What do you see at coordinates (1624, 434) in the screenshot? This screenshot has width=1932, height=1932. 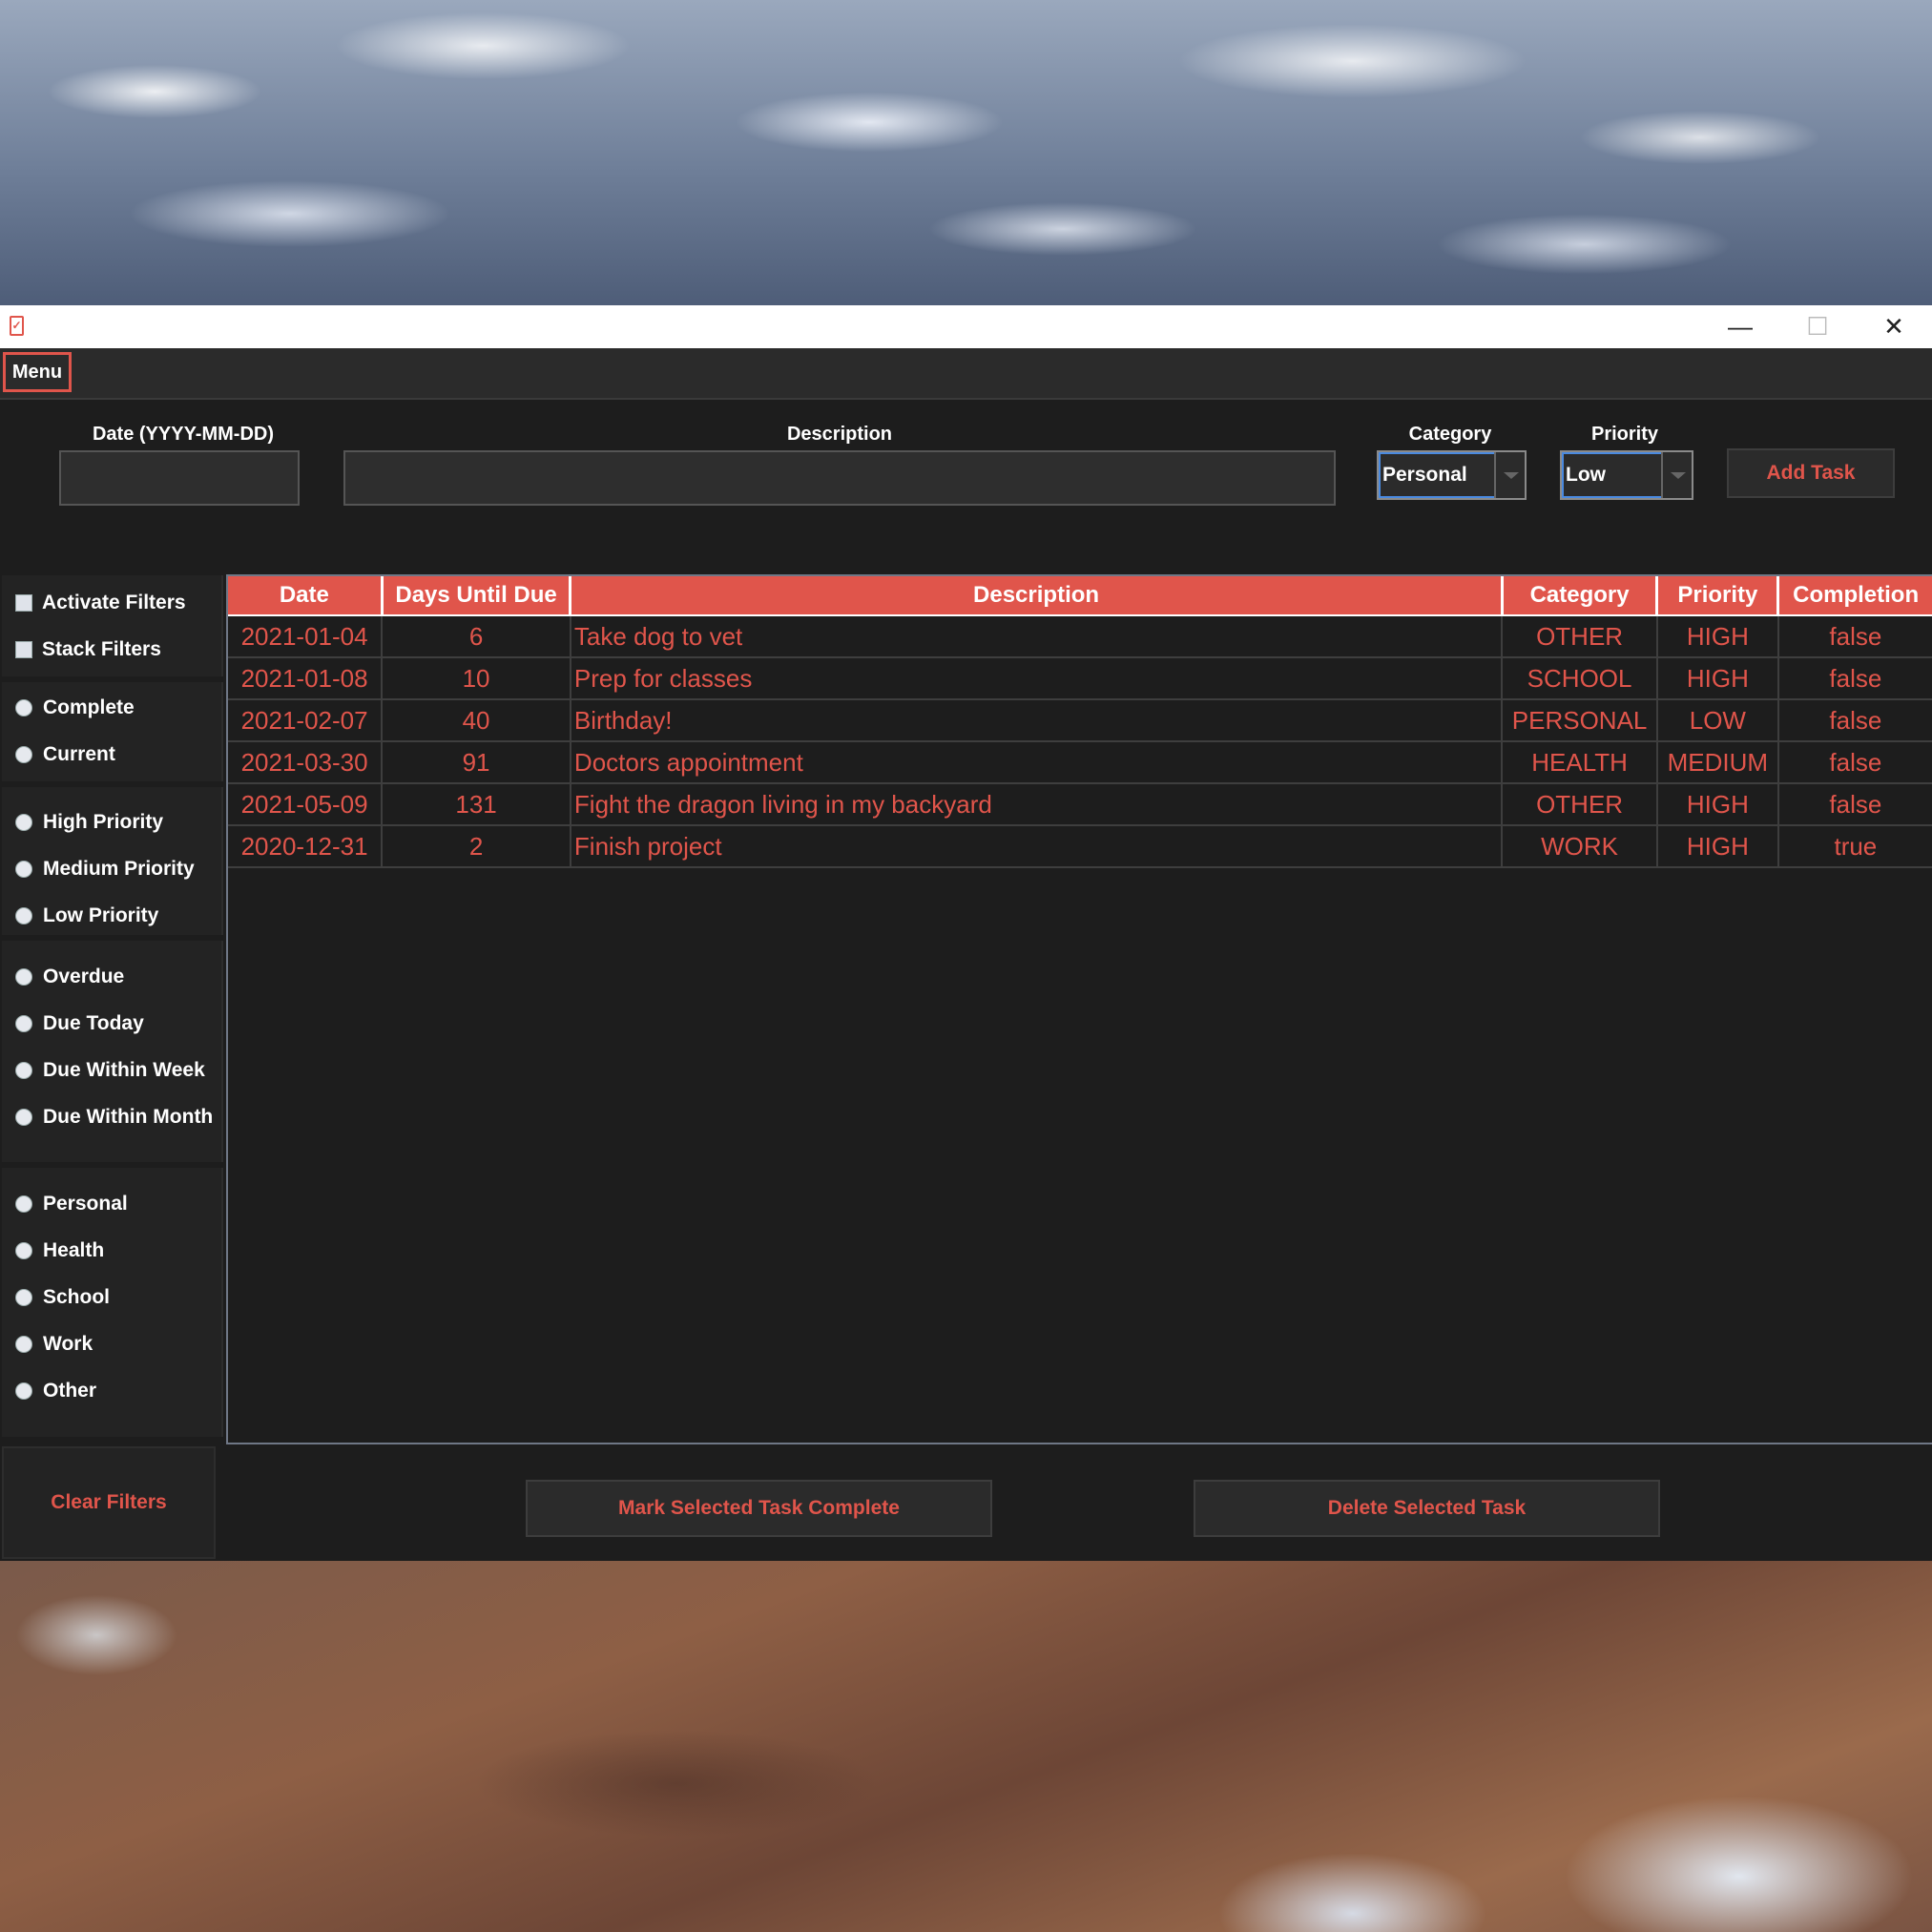 I see `priority-label: Priority` at bounding box center [1624, 434].